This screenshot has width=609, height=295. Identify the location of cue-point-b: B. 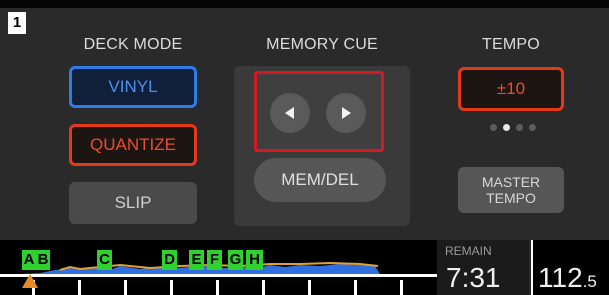
(43, 260).